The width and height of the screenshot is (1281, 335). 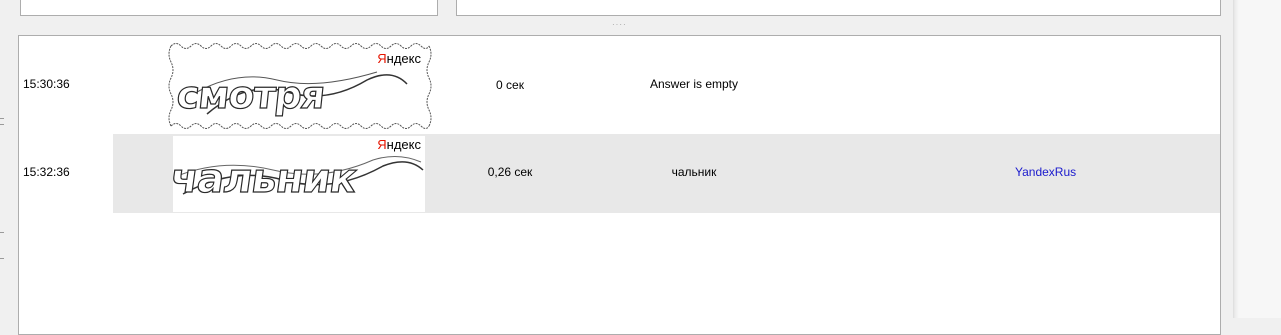 I want to click on row-time: 15:32:36, so click(x=46, y=172).